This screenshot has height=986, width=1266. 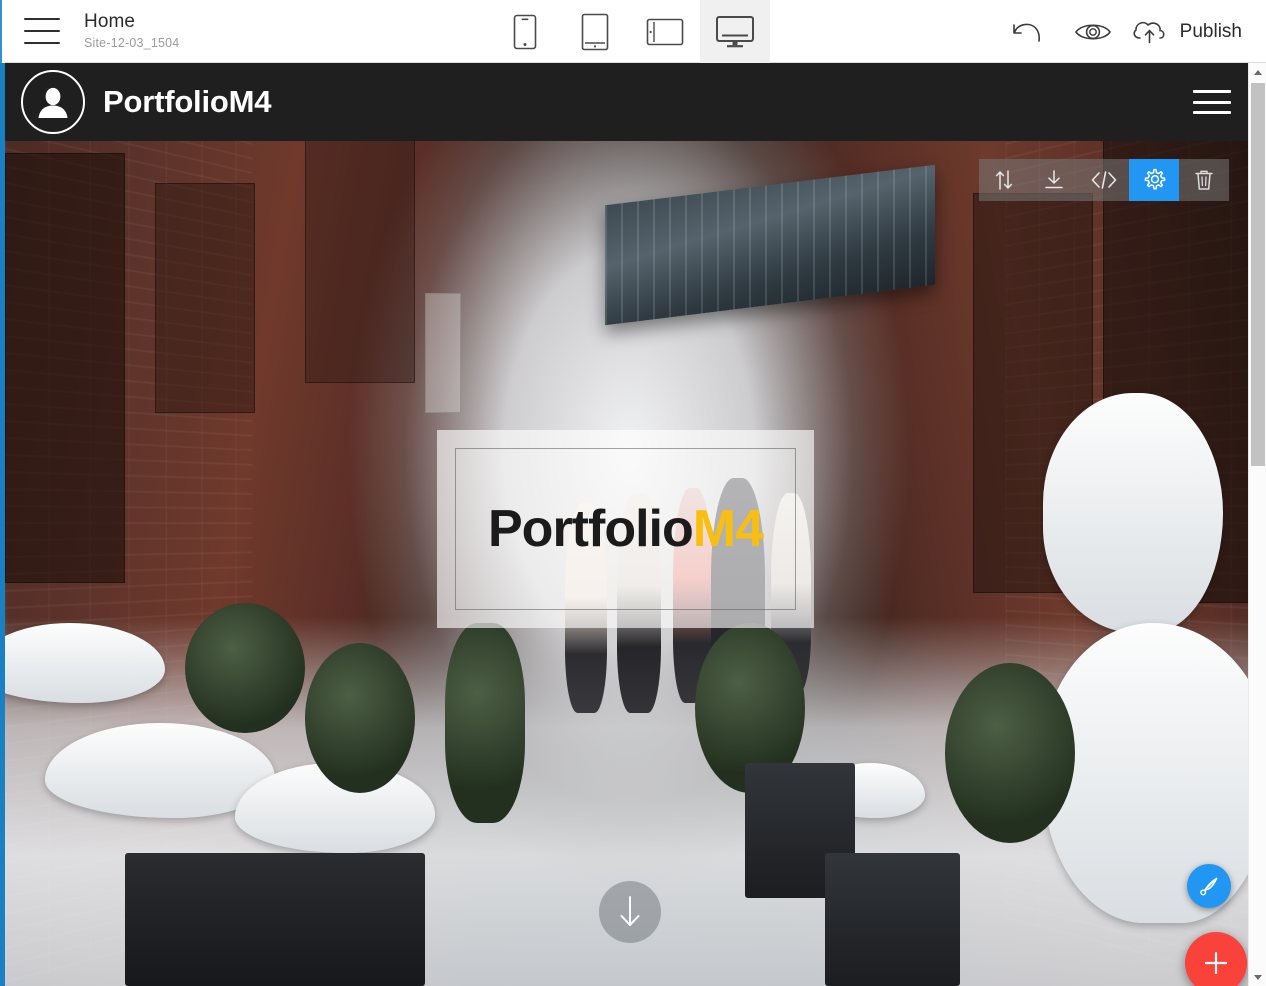 I want to click on block-move-button, so click(x=1004, y=180).